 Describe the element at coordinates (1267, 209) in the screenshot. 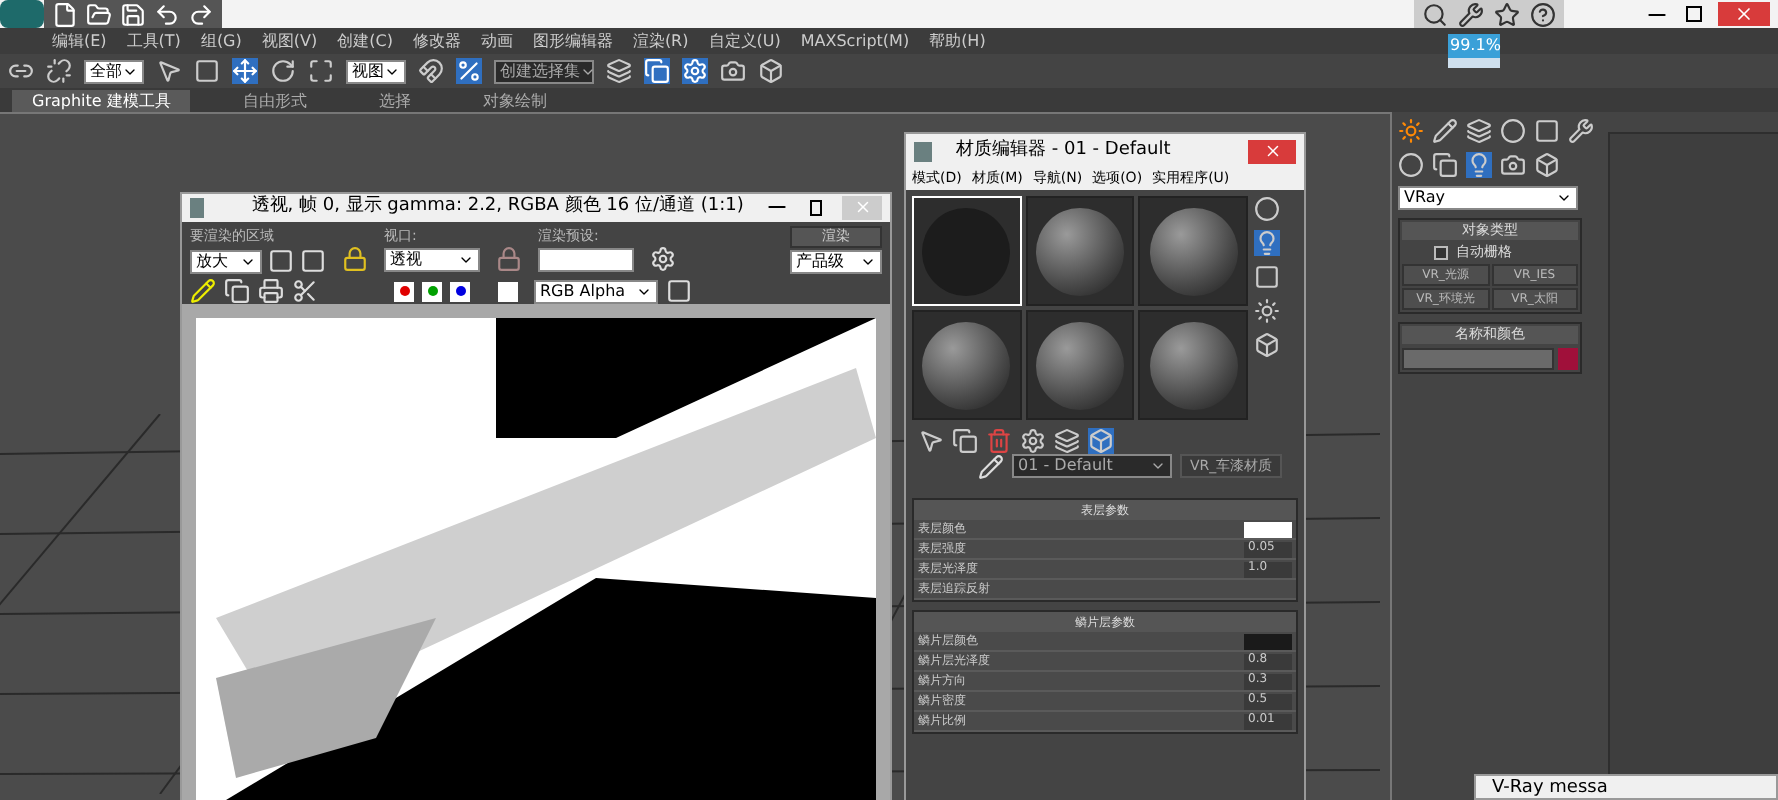

I see `sample-type-icon` at that location.